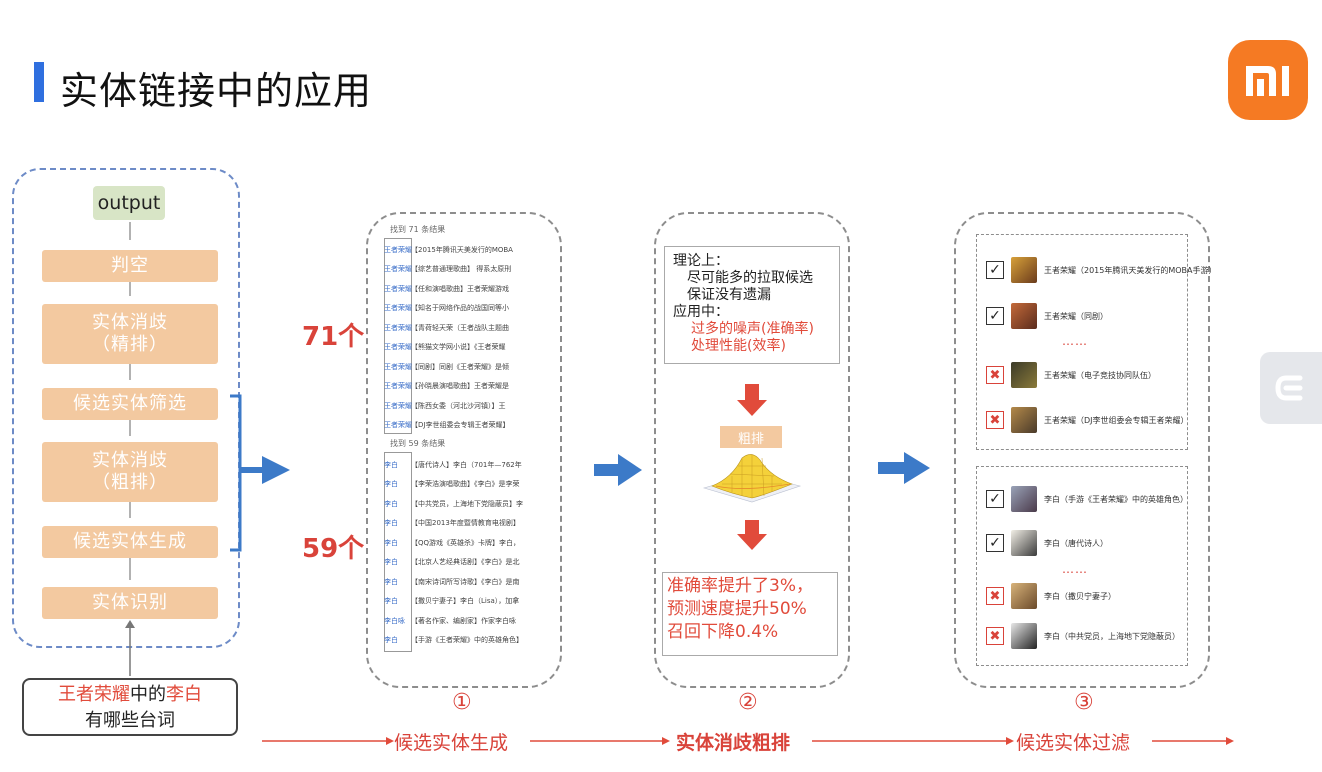 The height and width of the screenshot is (772, 1322). I want to click on result-snippet: 【青荷轻天荣（王者战队主题曲, so click(460, 327).